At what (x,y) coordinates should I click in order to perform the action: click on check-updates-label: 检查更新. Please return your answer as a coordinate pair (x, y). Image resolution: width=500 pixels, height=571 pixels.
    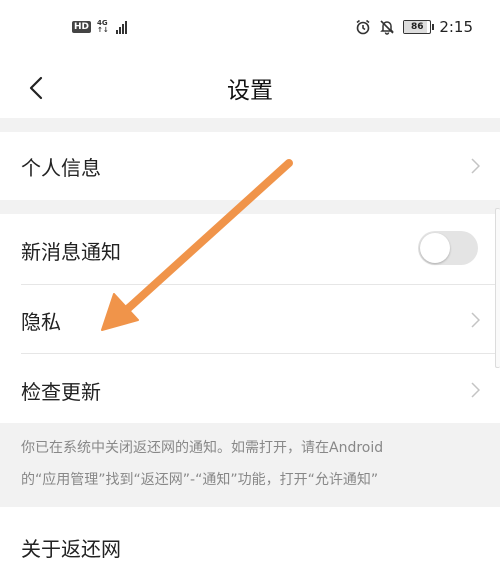
    Looking at the image, I should click on (61, 392).